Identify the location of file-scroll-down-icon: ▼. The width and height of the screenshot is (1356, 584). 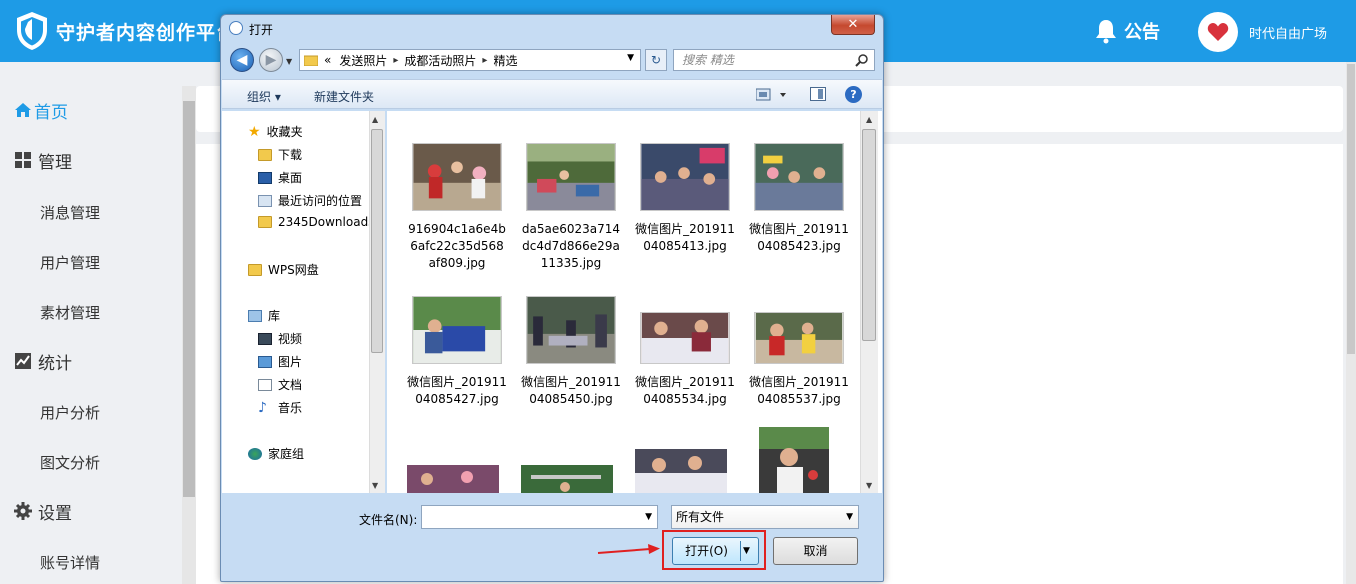
(869, 485).